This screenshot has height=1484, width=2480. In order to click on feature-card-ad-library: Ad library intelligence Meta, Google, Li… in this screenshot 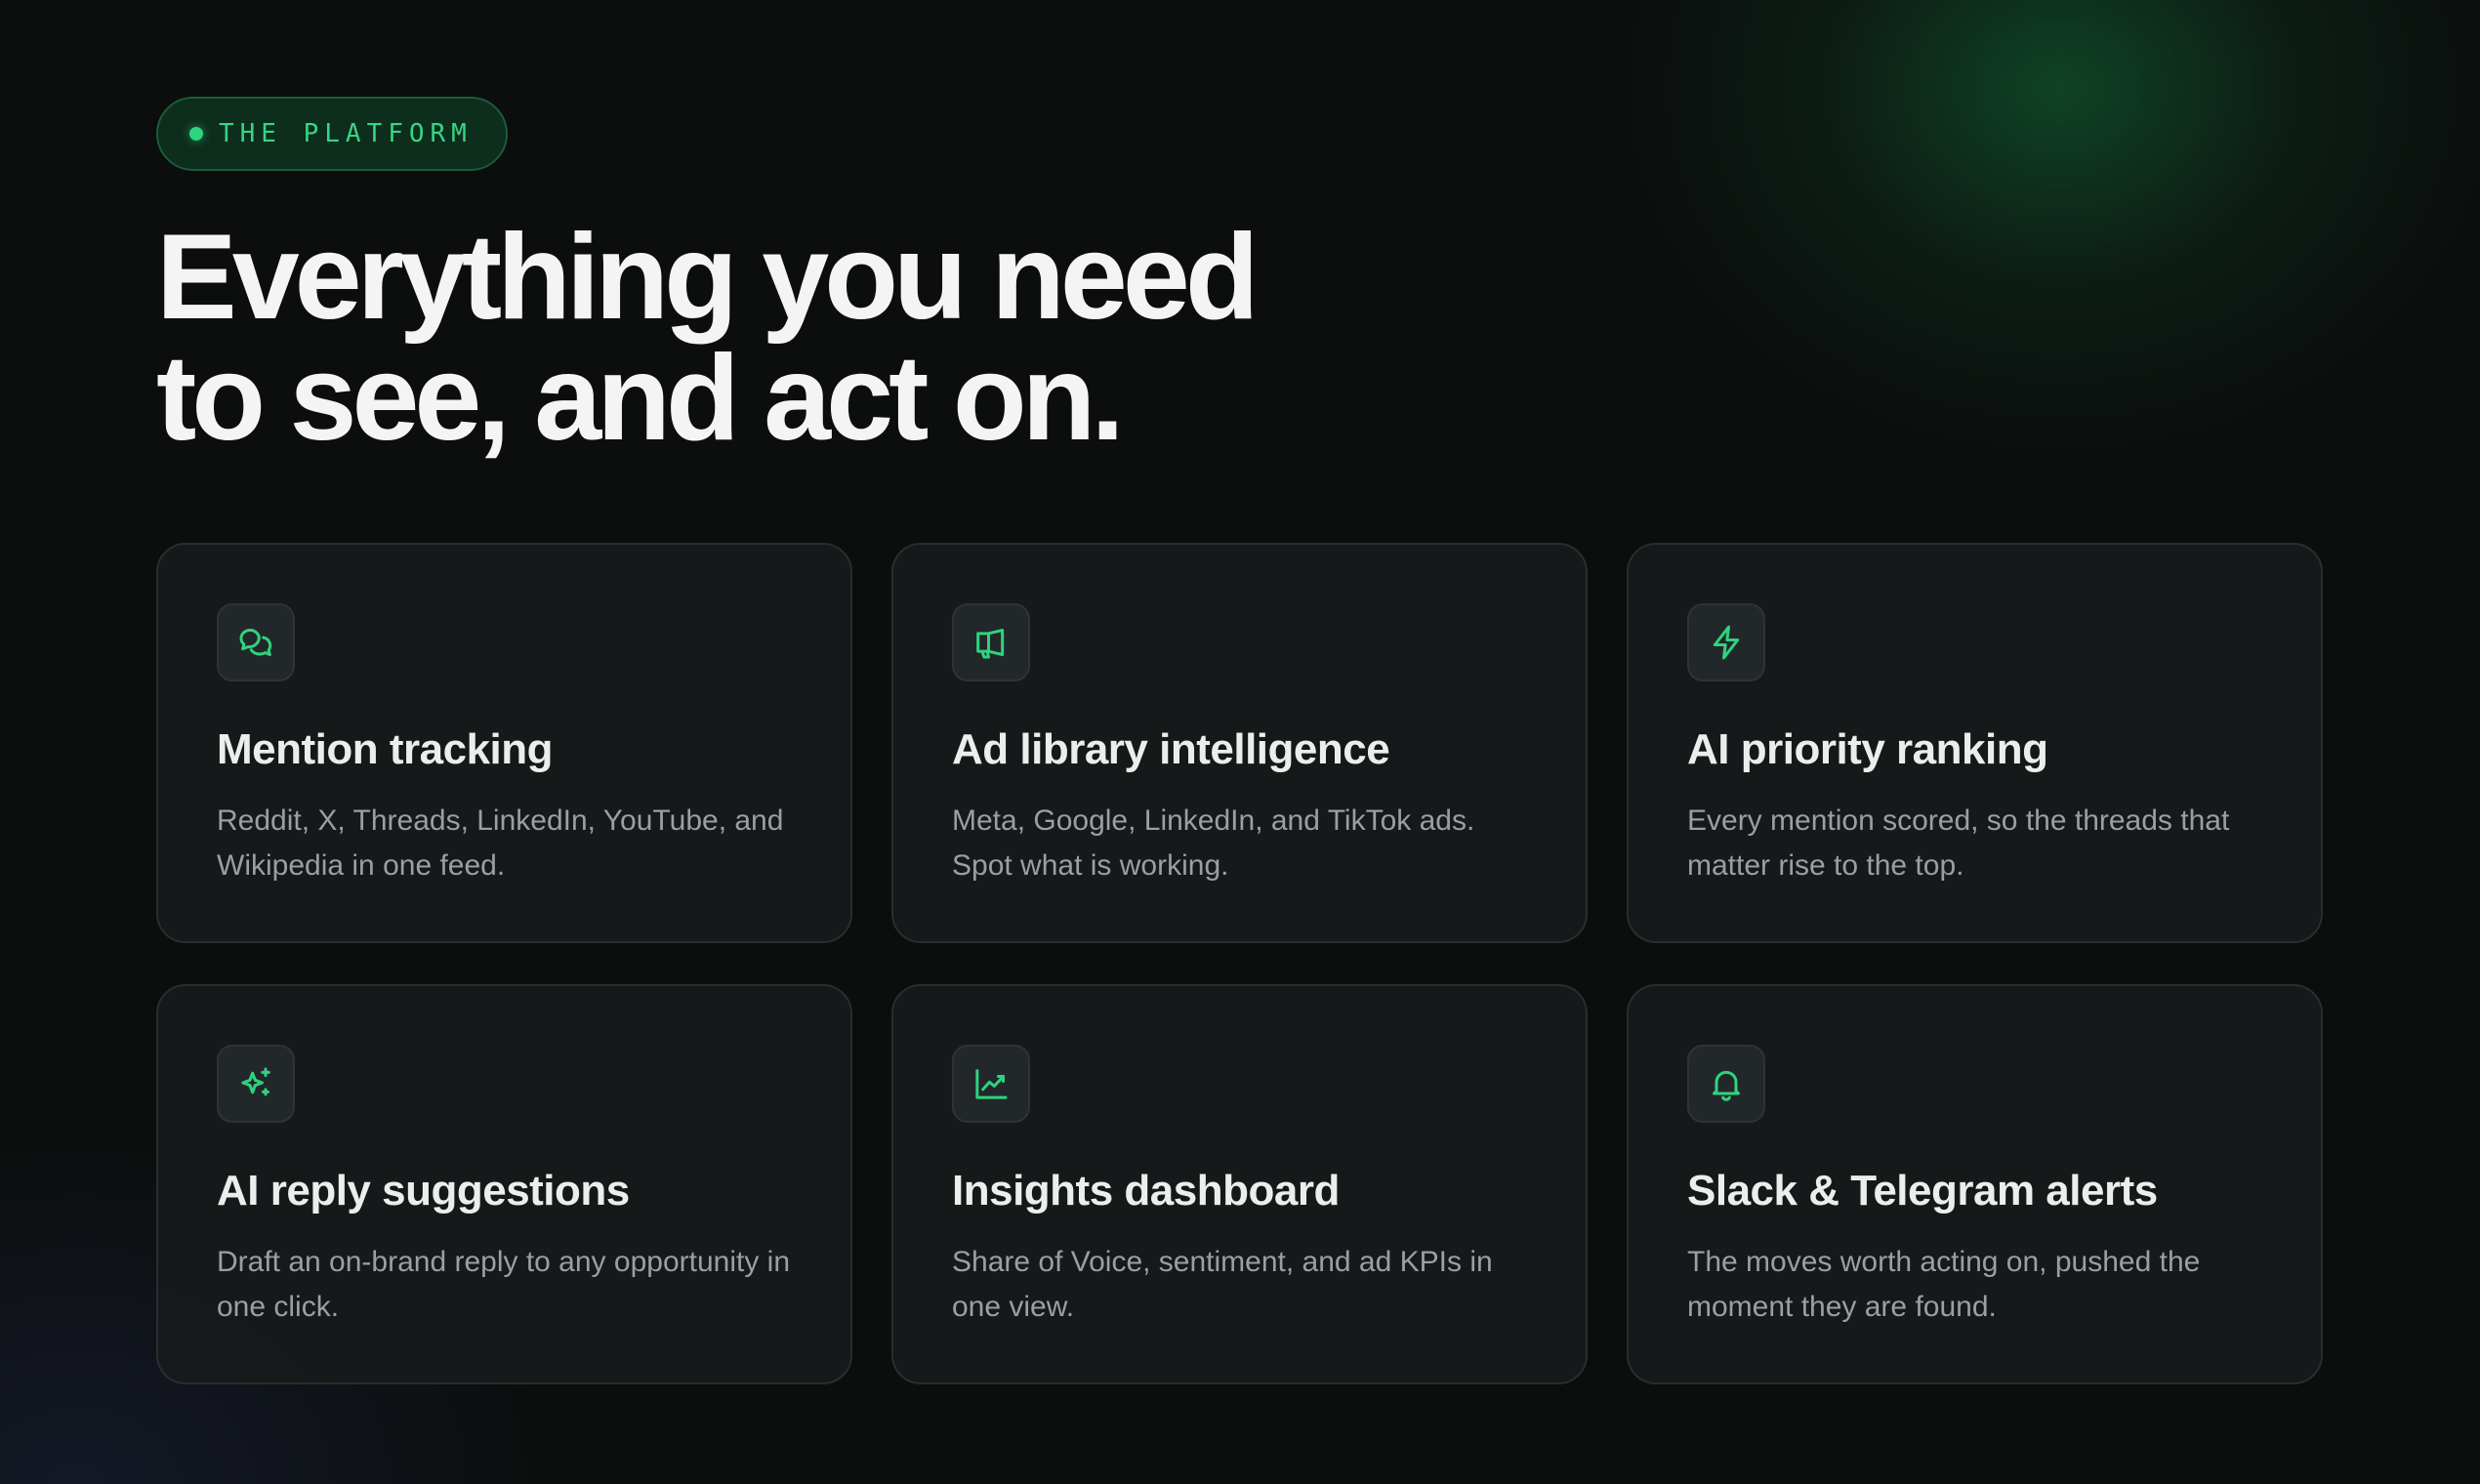, I will do `click(1239, 743)`.